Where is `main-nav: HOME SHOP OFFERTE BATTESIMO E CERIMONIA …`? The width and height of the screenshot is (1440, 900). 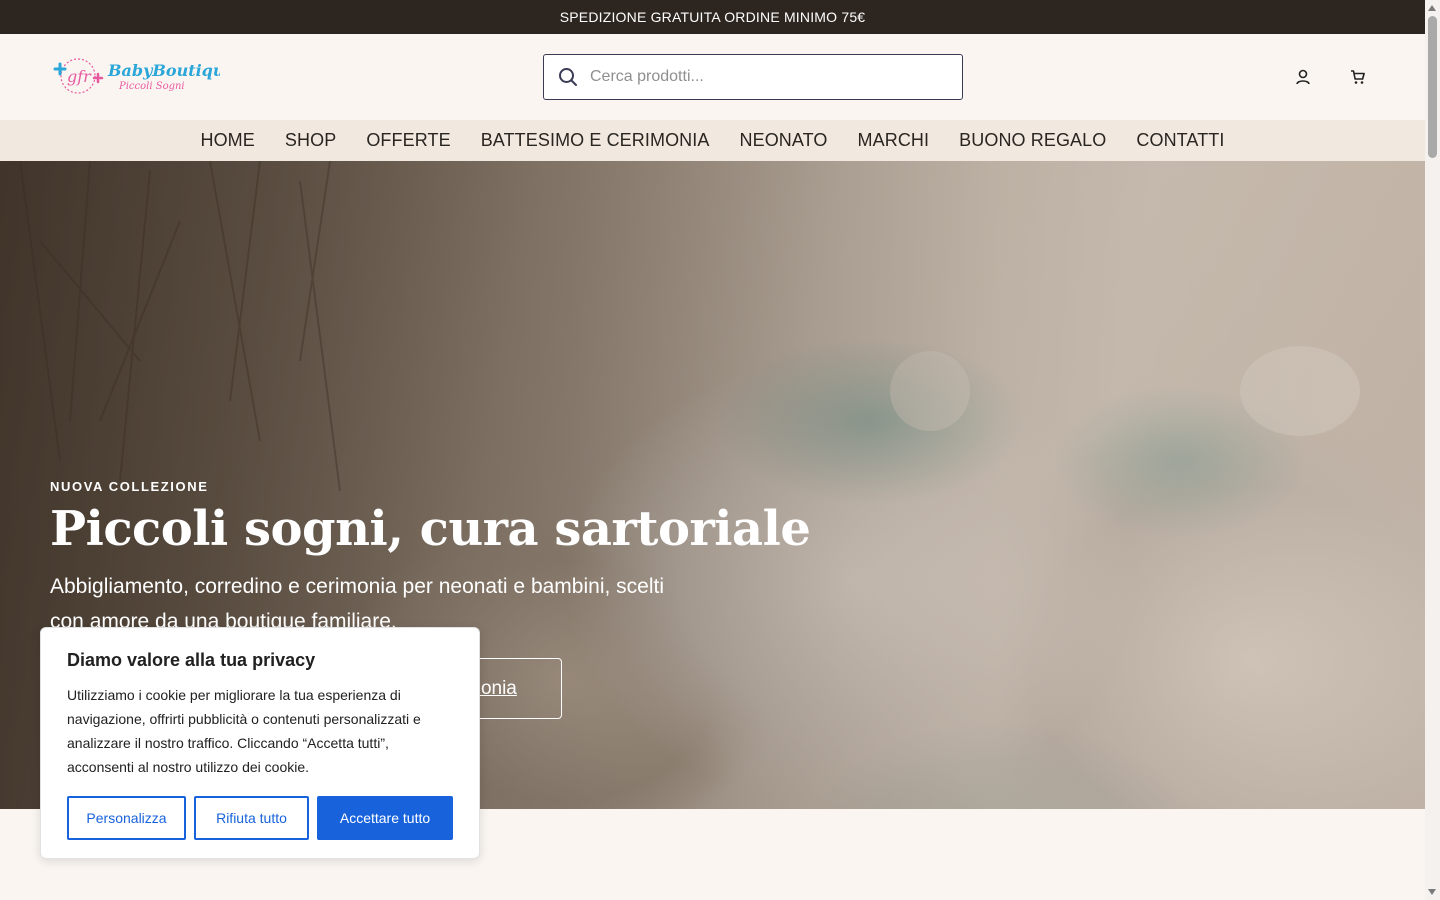 main-nav: HOME SHOP OFFERTE BATTESIMO E CERIMONIA … is located at coordinates (712, 140).